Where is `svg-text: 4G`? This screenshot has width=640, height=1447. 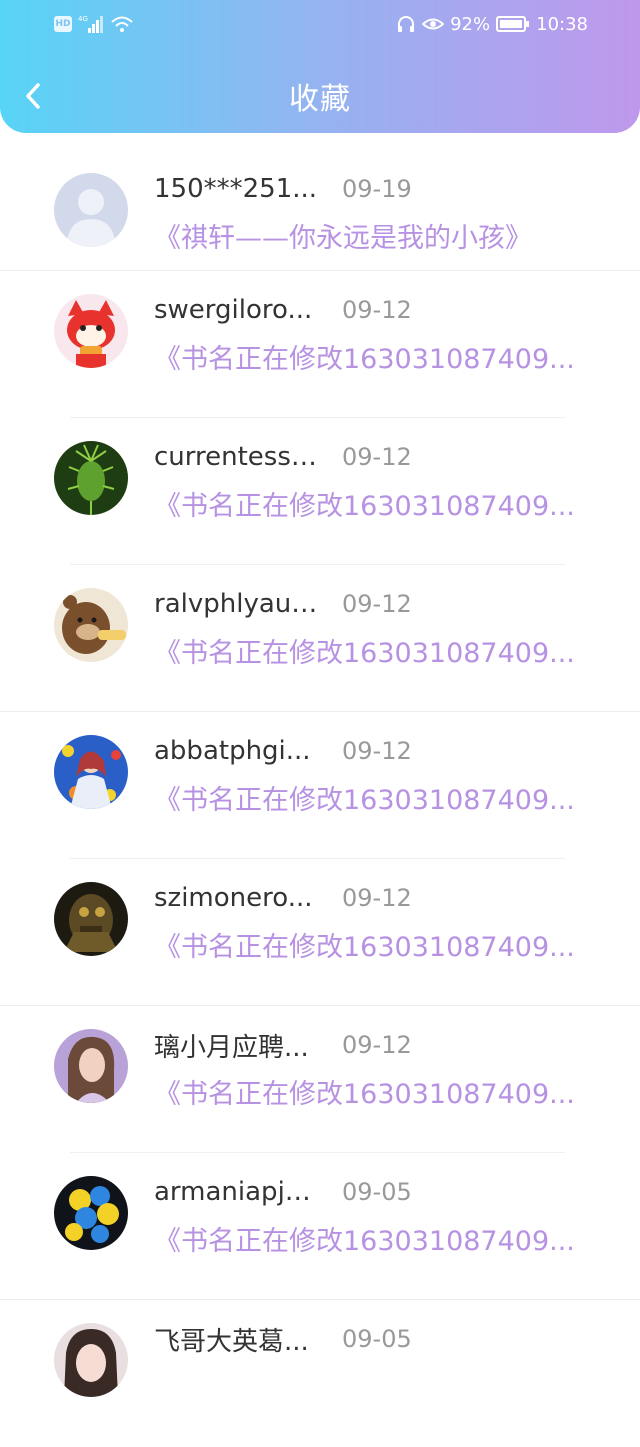 svg-text: 4G is located at coordinates (83, 19).